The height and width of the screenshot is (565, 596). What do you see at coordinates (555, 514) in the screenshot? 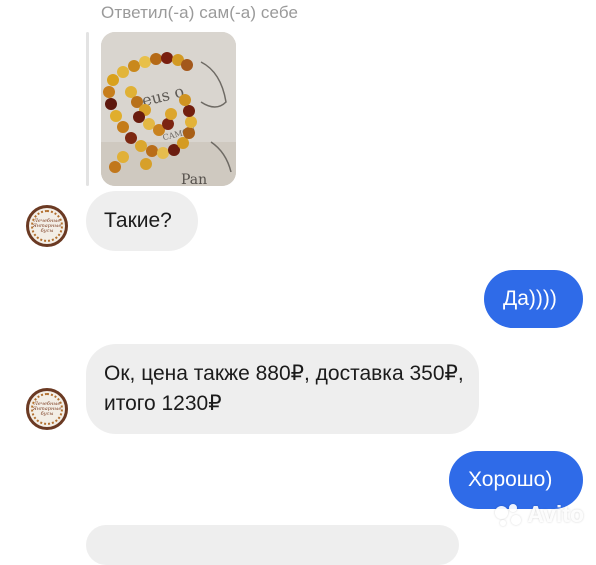
I see `avito-watermark-text: Avito` at bounding box center [555, 514].